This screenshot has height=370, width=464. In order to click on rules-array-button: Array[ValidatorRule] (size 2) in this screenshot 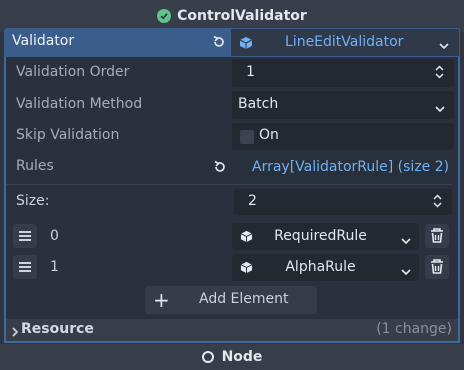, I will do `click(343, 168)`.